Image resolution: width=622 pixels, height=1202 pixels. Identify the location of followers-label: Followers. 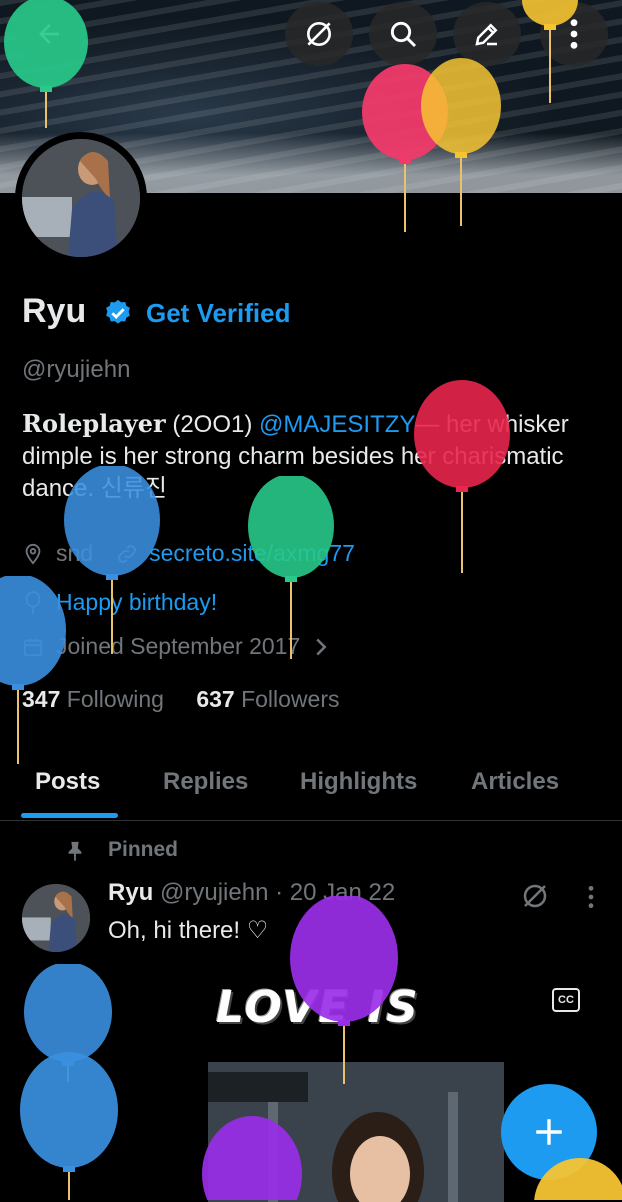
(290, 699).